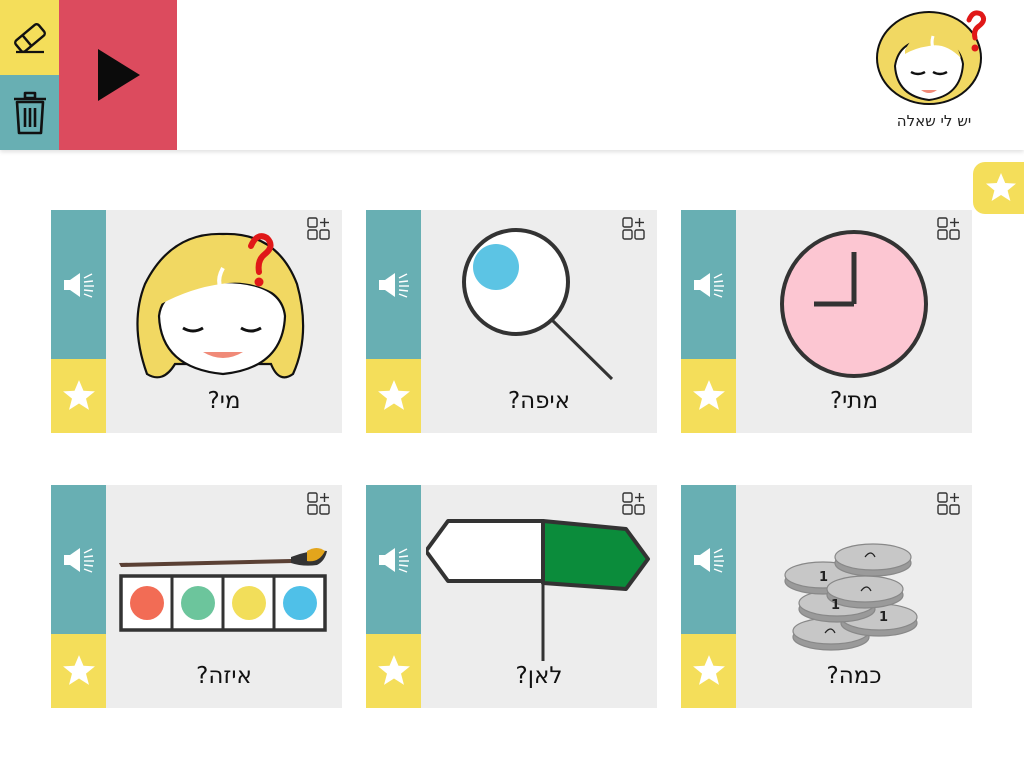 This screenshot has width=1024, height=768. I want to click on card-label: איזה?, so click(224, 676).